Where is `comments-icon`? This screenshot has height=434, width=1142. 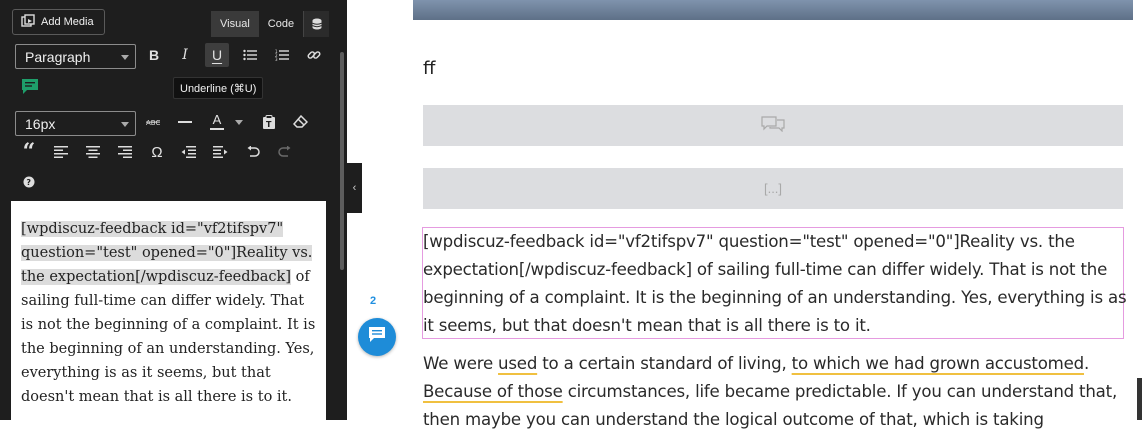
comments-icon is located at coordinates (773, 125).